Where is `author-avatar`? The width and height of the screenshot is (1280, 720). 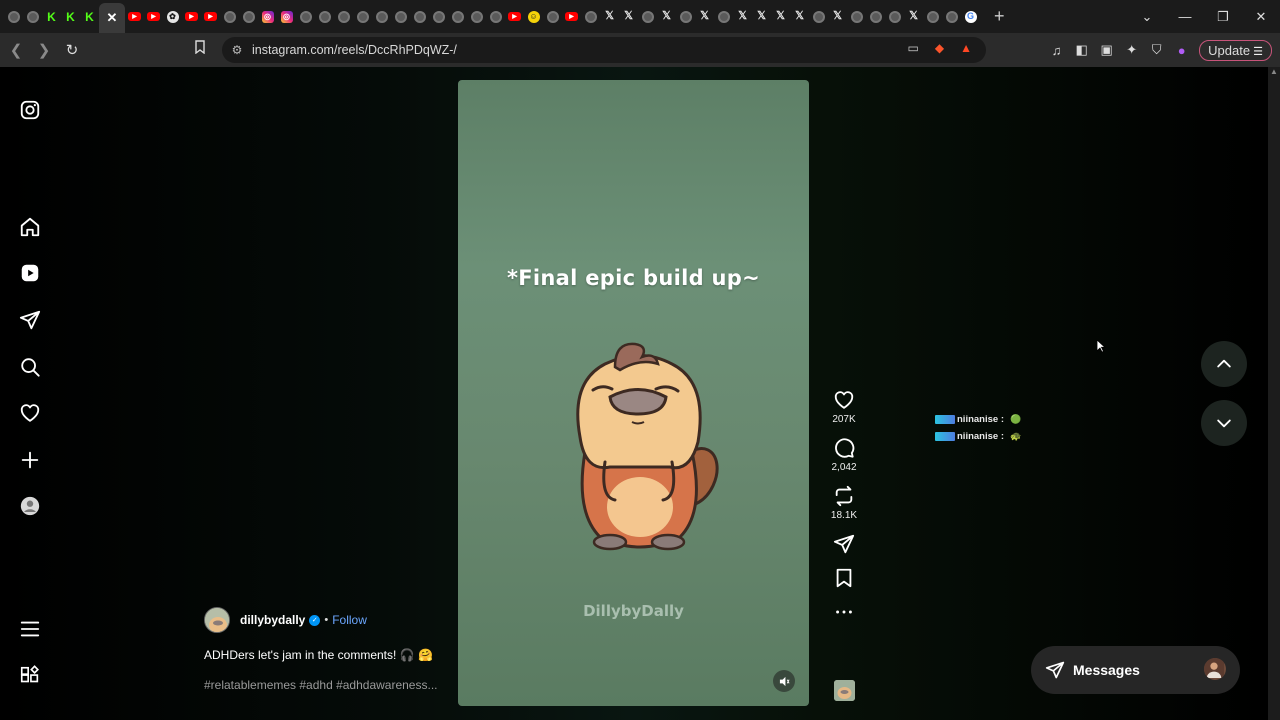
author-avatar is located at coordinates (217, 620).